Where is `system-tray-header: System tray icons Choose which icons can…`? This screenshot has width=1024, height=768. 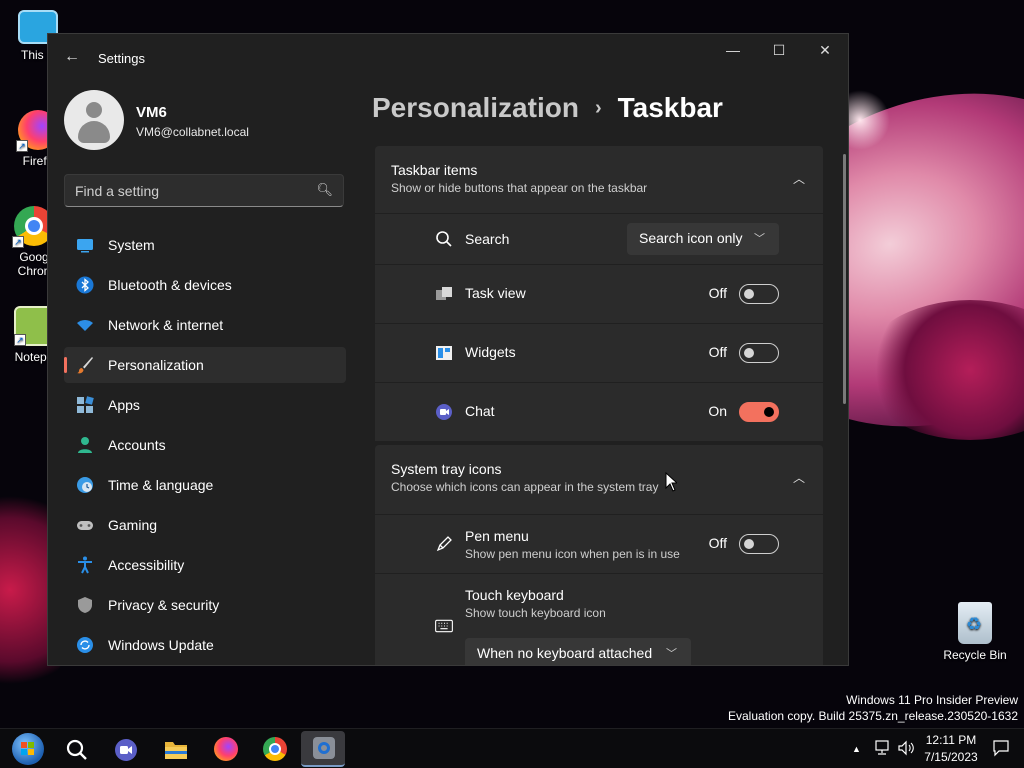 system-tray-header: System tray icons Choose which icons can… is located at coordinates (599, 479).